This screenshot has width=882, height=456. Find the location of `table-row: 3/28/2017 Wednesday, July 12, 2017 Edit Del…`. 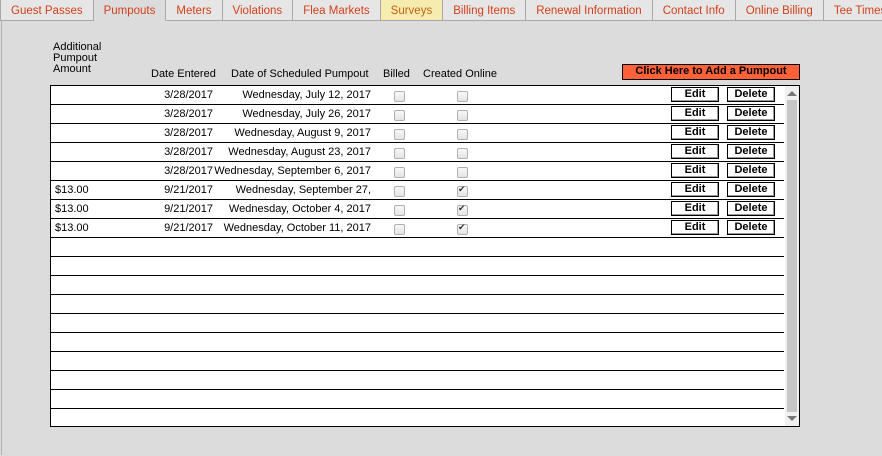

table-row: 3/28/2017 Wednesday, July 12, 2017 Edit Del… is located at coordinates (417, 95).